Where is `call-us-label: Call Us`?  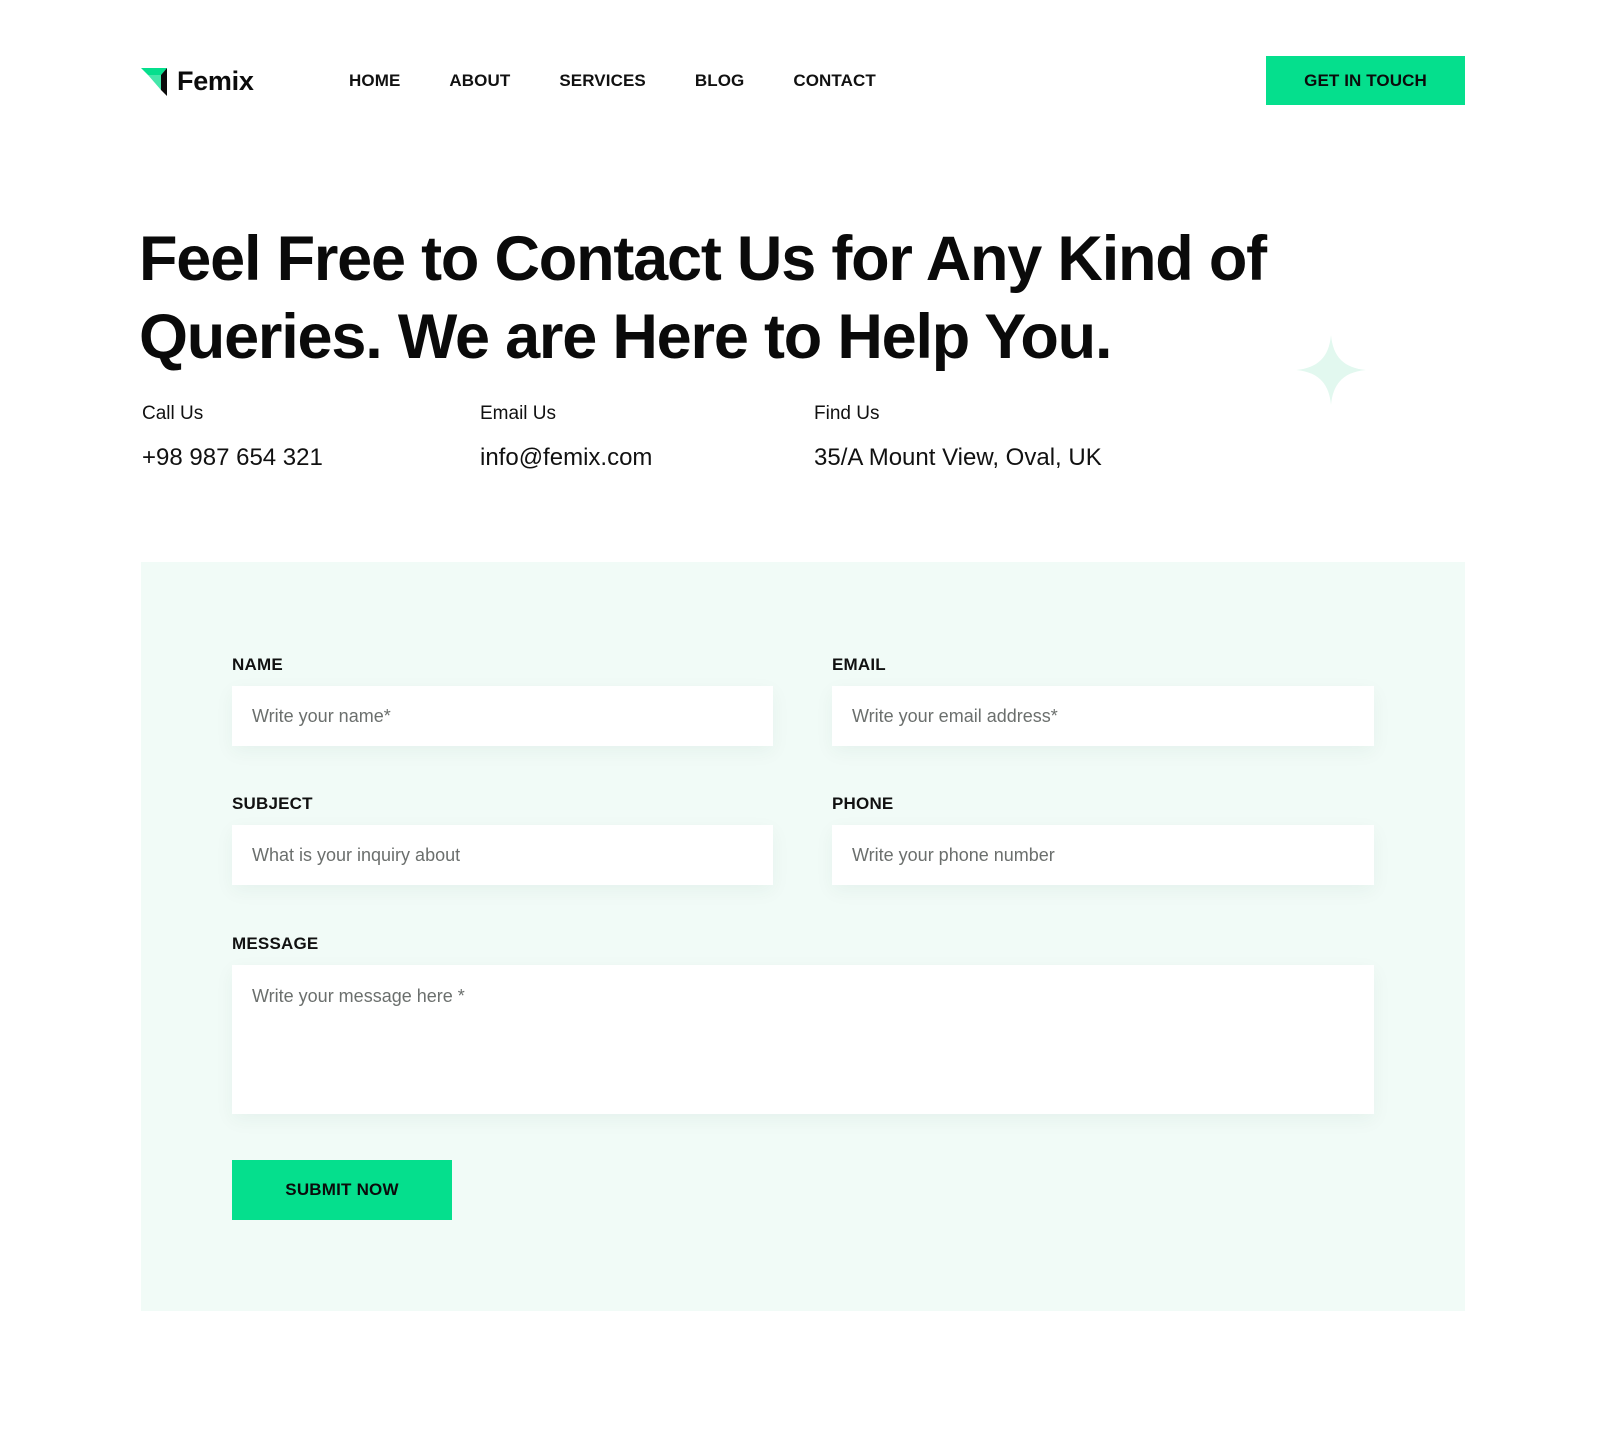
call-us-label: Call Us is located at coordinates (173, 413).